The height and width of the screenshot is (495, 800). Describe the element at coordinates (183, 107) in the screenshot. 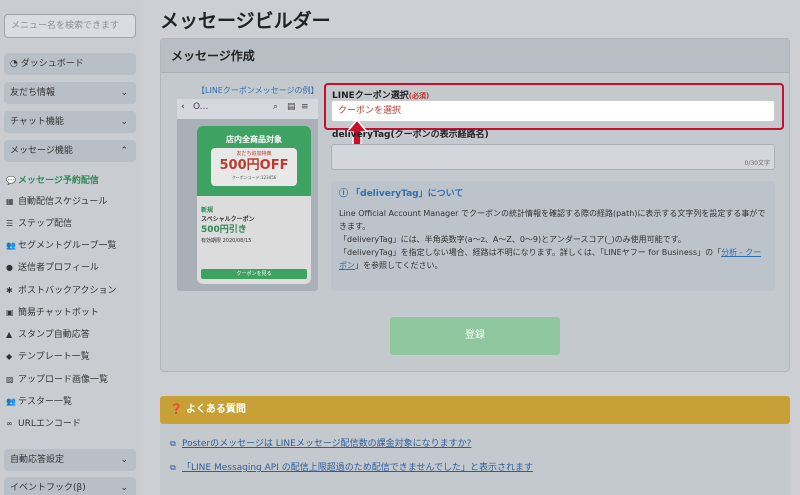

I see `back-icon: ‹` at that location.